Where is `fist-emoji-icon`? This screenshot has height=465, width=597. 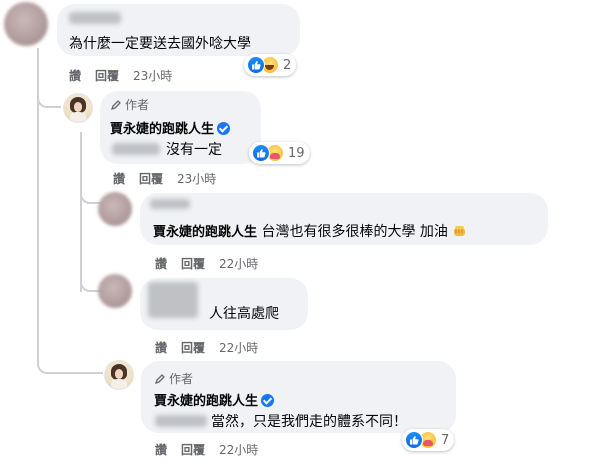
fist-emoji-icon is located at coordinates (460, 231).